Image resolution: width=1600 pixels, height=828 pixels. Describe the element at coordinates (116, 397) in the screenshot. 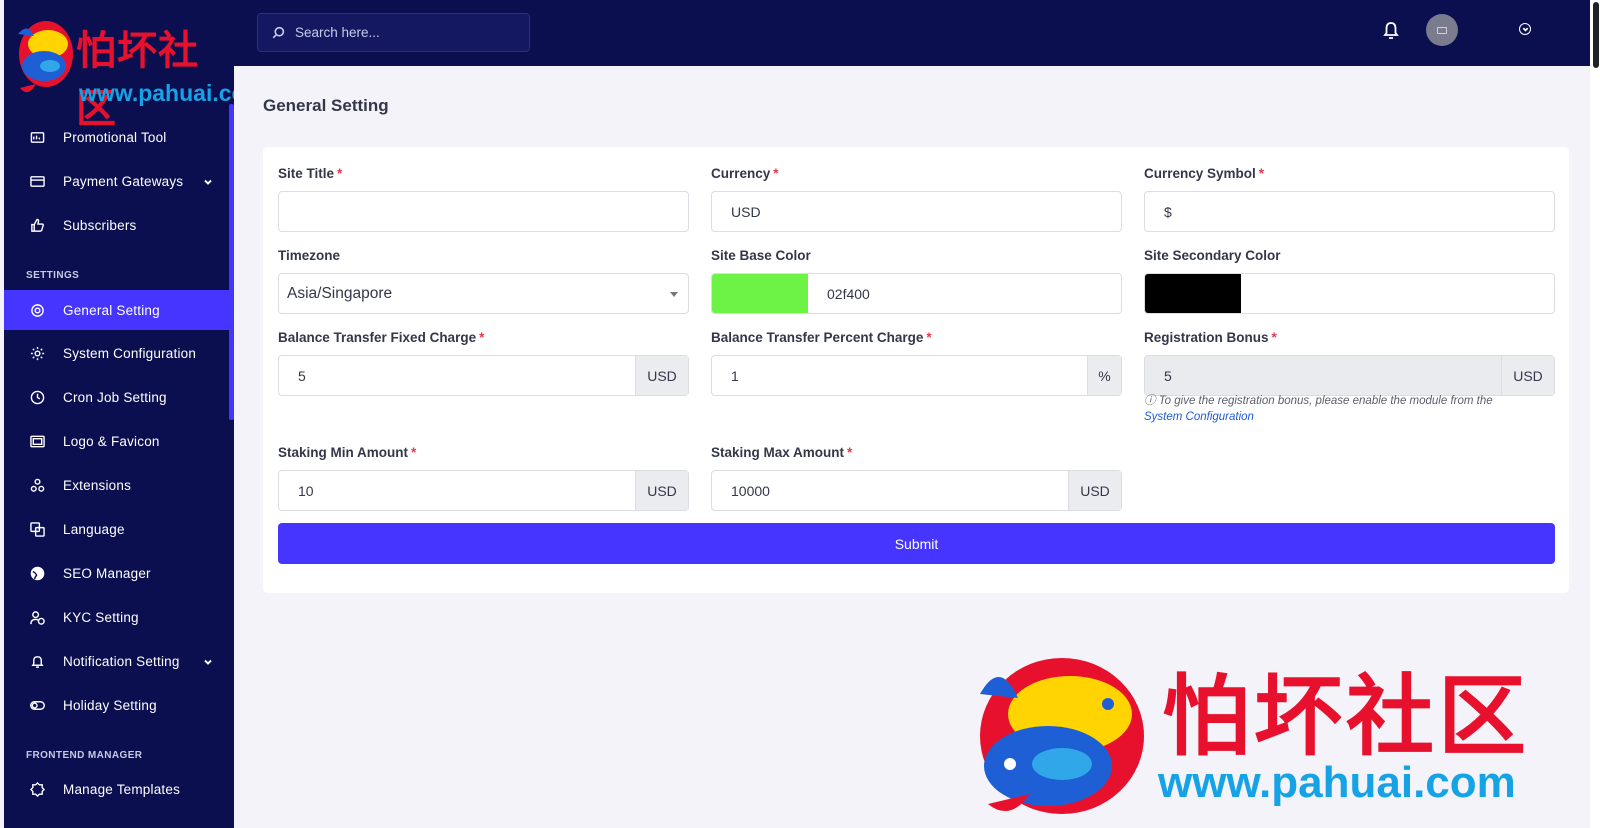

I see `sidebar-item-cron-job-setting: Cron Job Setting` at that location.